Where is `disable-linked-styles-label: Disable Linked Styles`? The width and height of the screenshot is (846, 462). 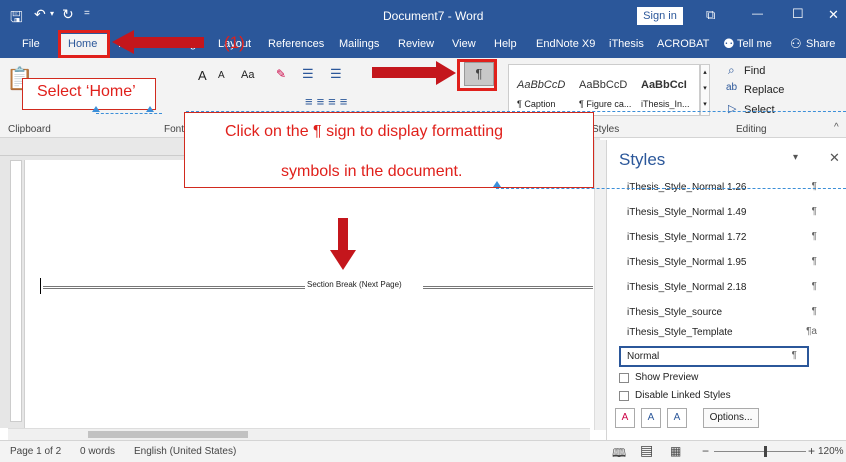 disable-linked-styles-label: Disable Linked Styles is located at coordinates (683, 395).